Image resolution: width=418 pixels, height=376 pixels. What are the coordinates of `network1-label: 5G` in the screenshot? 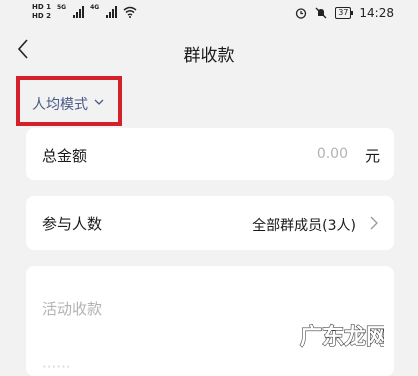 It's located at (61, 7).